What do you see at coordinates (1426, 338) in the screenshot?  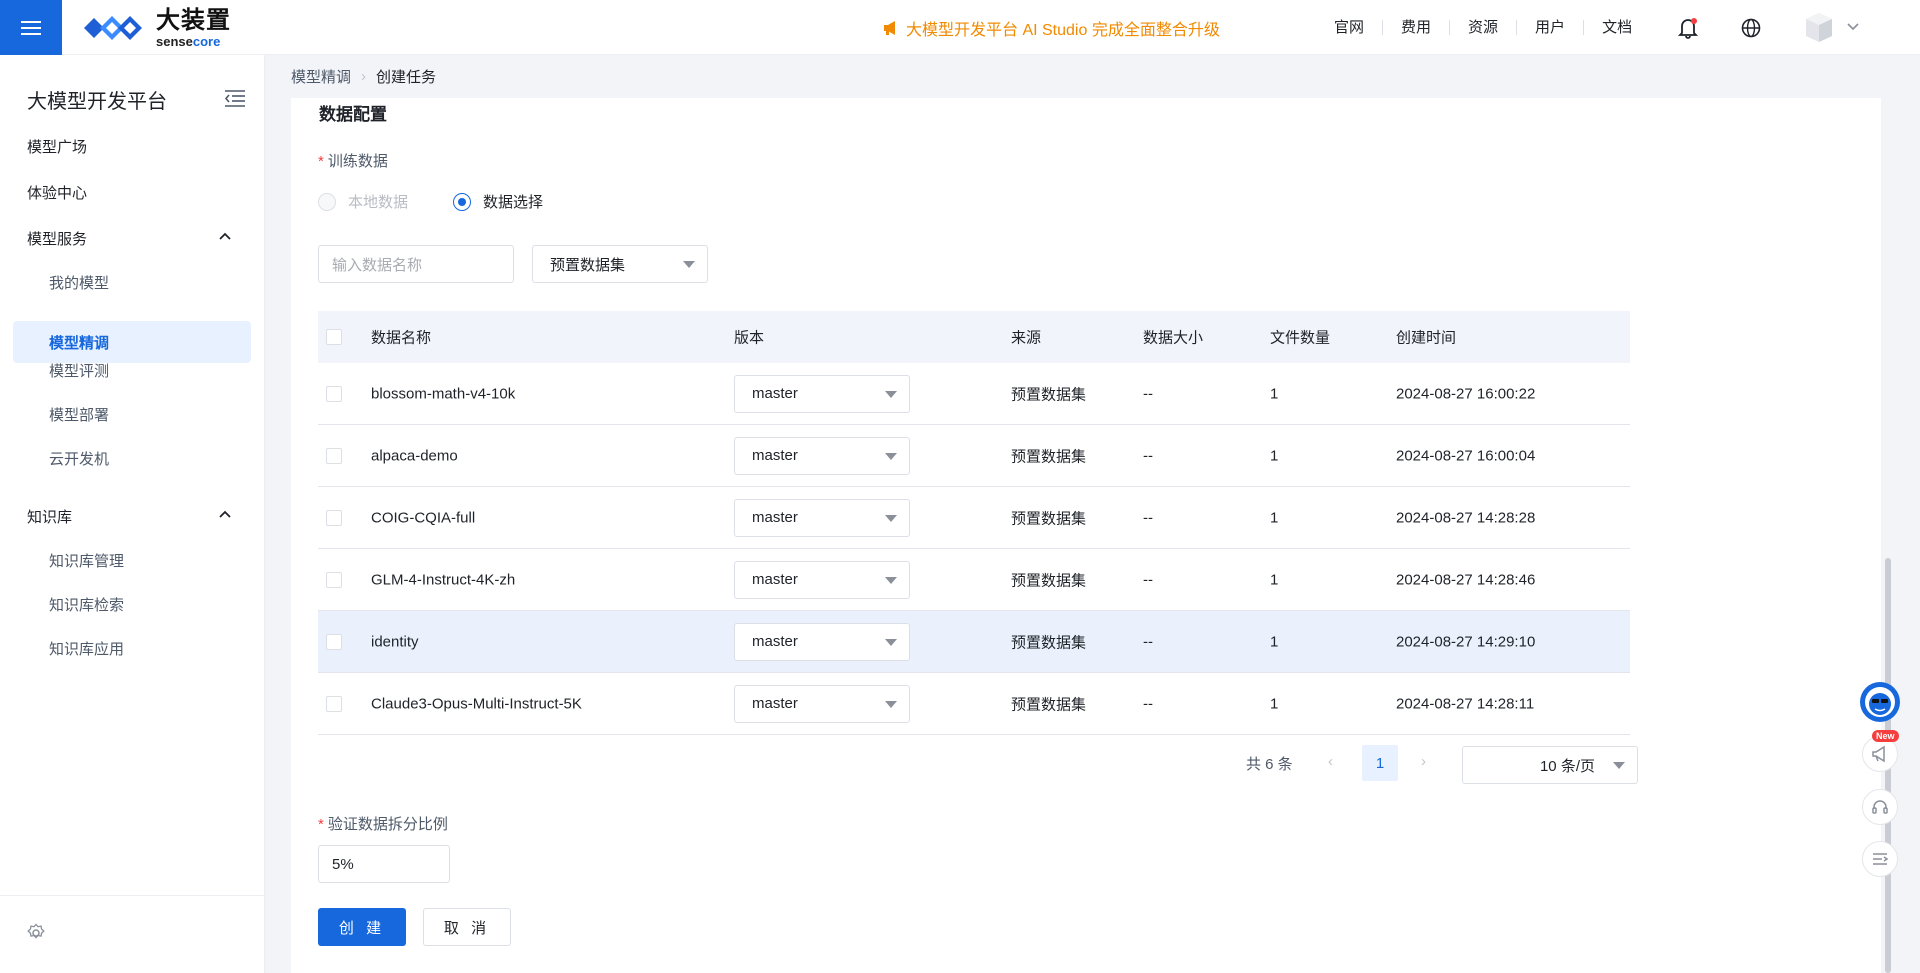 I see `column-header-created: 创建时间` at bounding box center [1426, 338].